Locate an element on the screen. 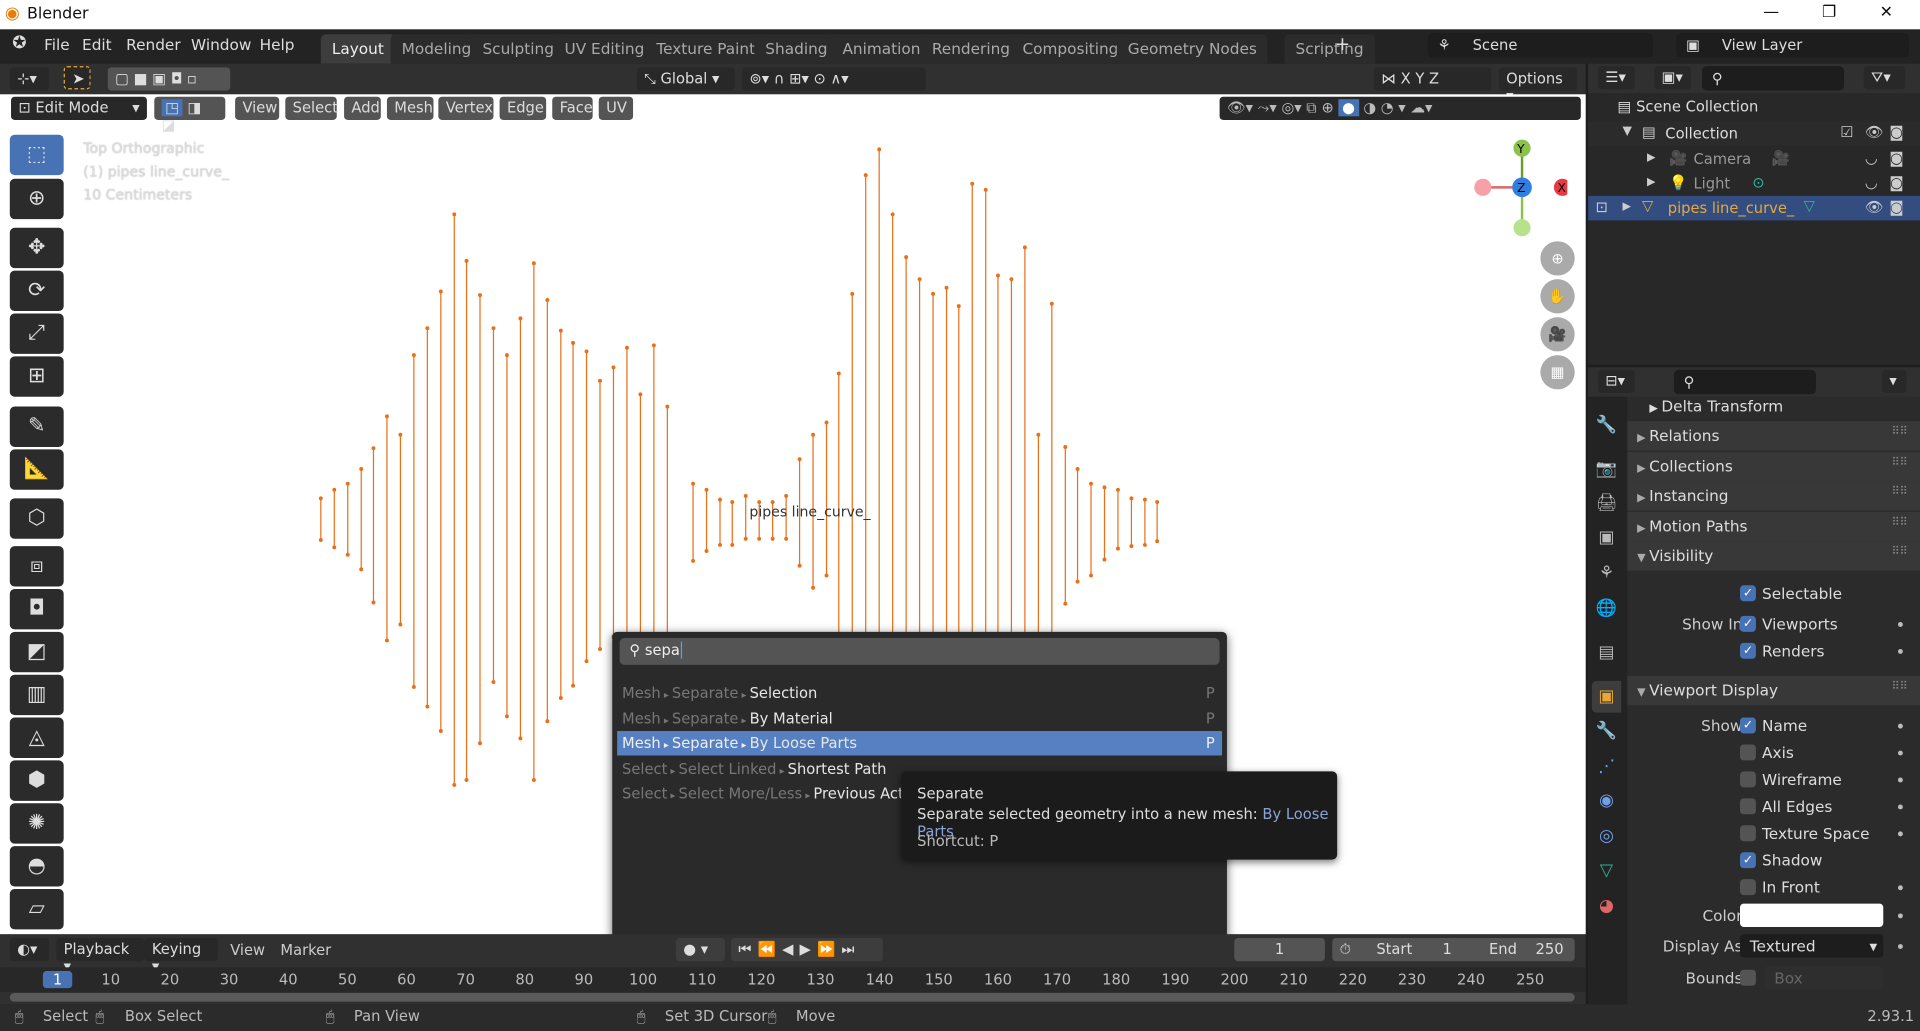 This screenshot has width=1920, height=1031. checkbox-row: All Edges is located at coordinates (1773, 806).